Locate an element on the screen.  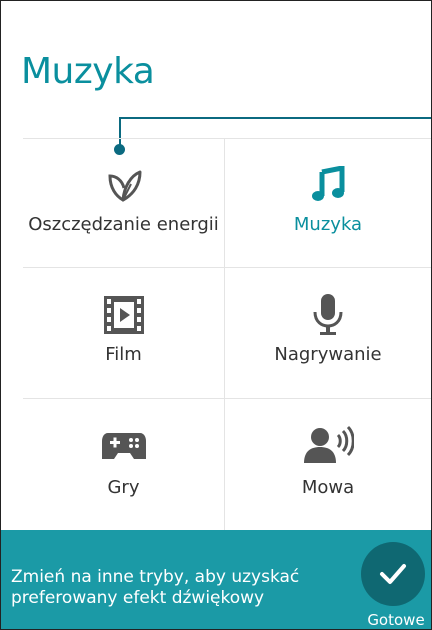
mode-label: Mowa is located at coordinates (328, 487).